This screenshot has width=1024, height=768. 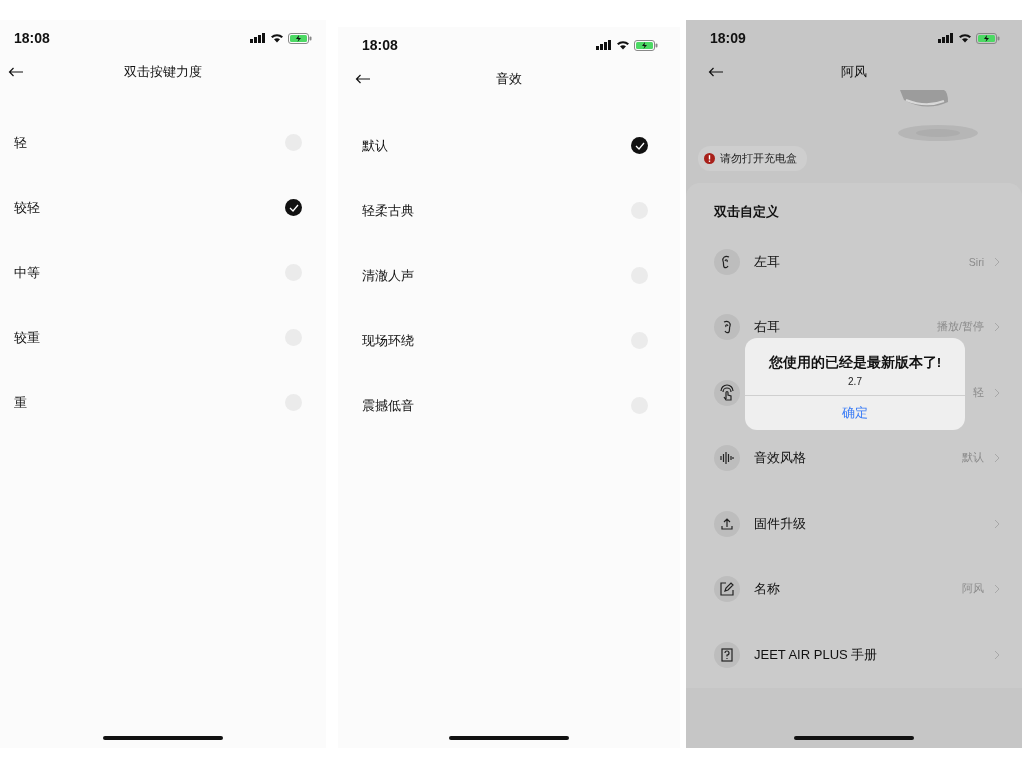 What do you see at coordinates (27, 272) in the screenshot?
I see `option-label: 中等` at bounding box center [27, 272].